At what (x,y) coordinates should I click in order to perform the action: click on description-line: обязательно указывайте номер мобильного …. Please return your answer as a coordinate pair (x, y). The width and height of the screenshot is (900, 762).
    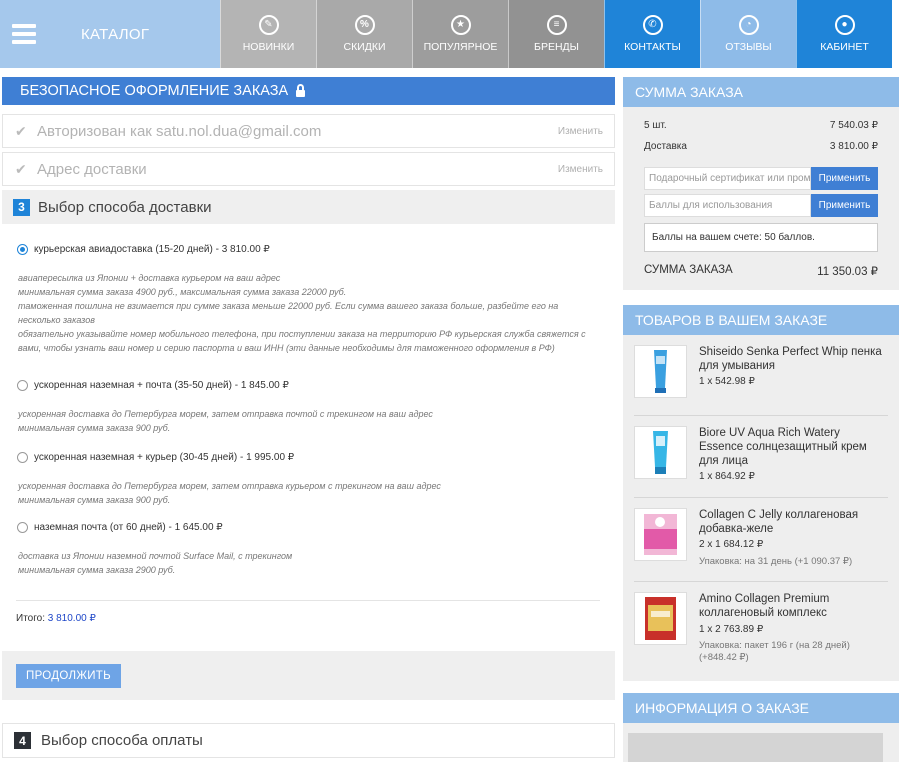
    Looking at the image, I should click on (302, 341).